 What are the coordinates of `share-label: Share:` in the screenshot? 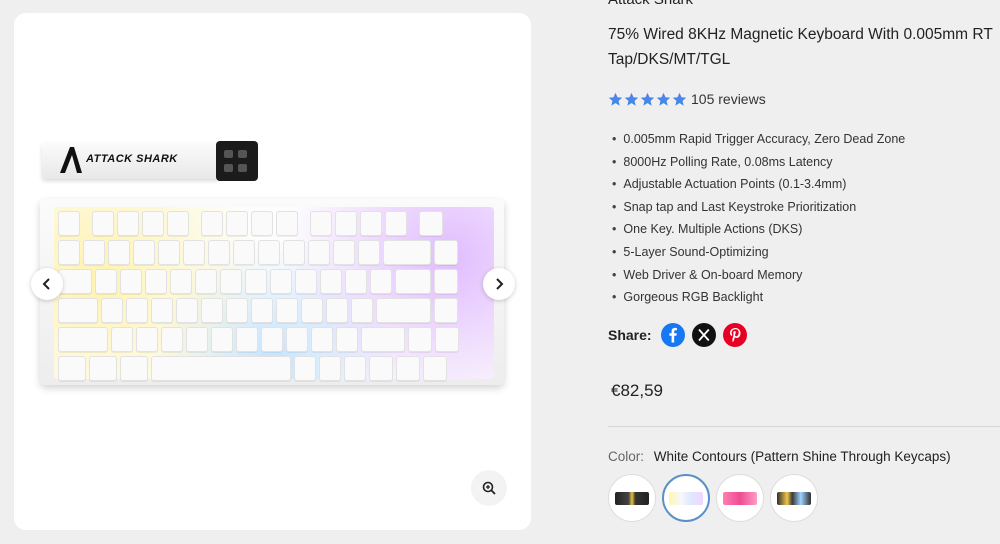 It's located at (630, 335).